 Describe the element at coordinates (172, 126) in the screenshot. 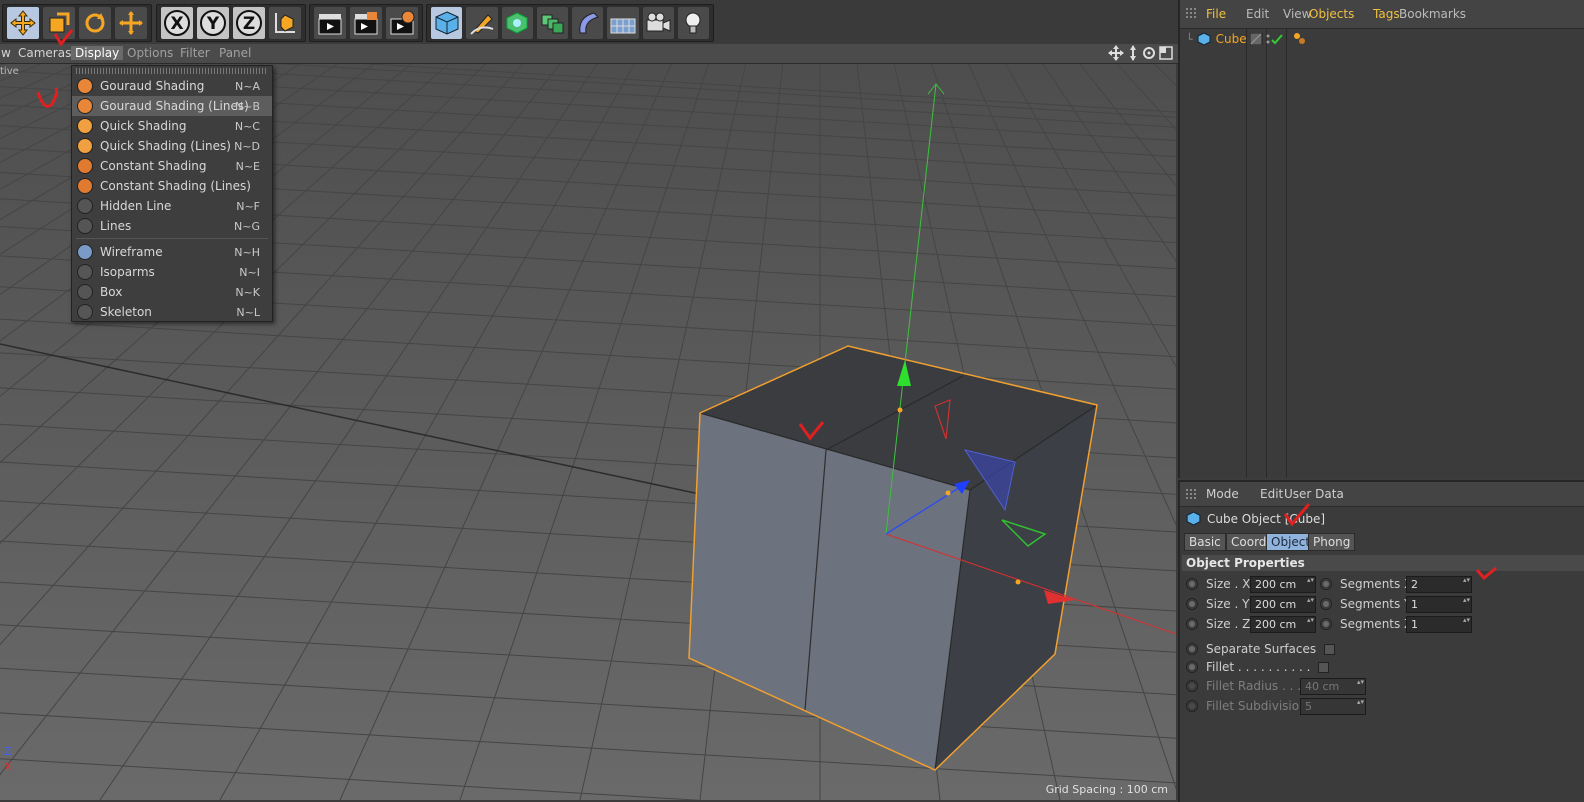

I see `display-menu-item: Quick Shading N~C` at that location.